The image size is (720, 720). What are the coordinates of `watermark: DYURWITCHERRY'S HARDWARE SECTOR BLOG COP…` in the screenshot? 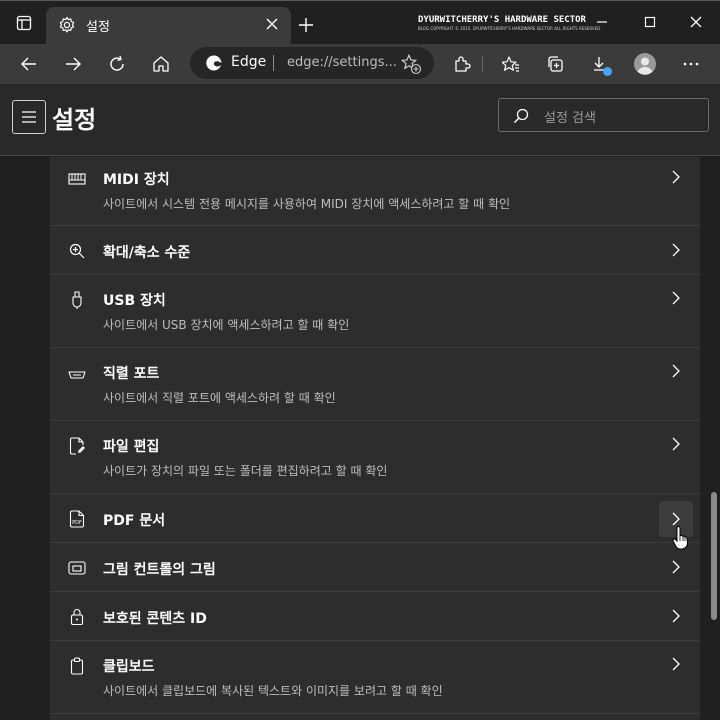 It's located at (510, 23).